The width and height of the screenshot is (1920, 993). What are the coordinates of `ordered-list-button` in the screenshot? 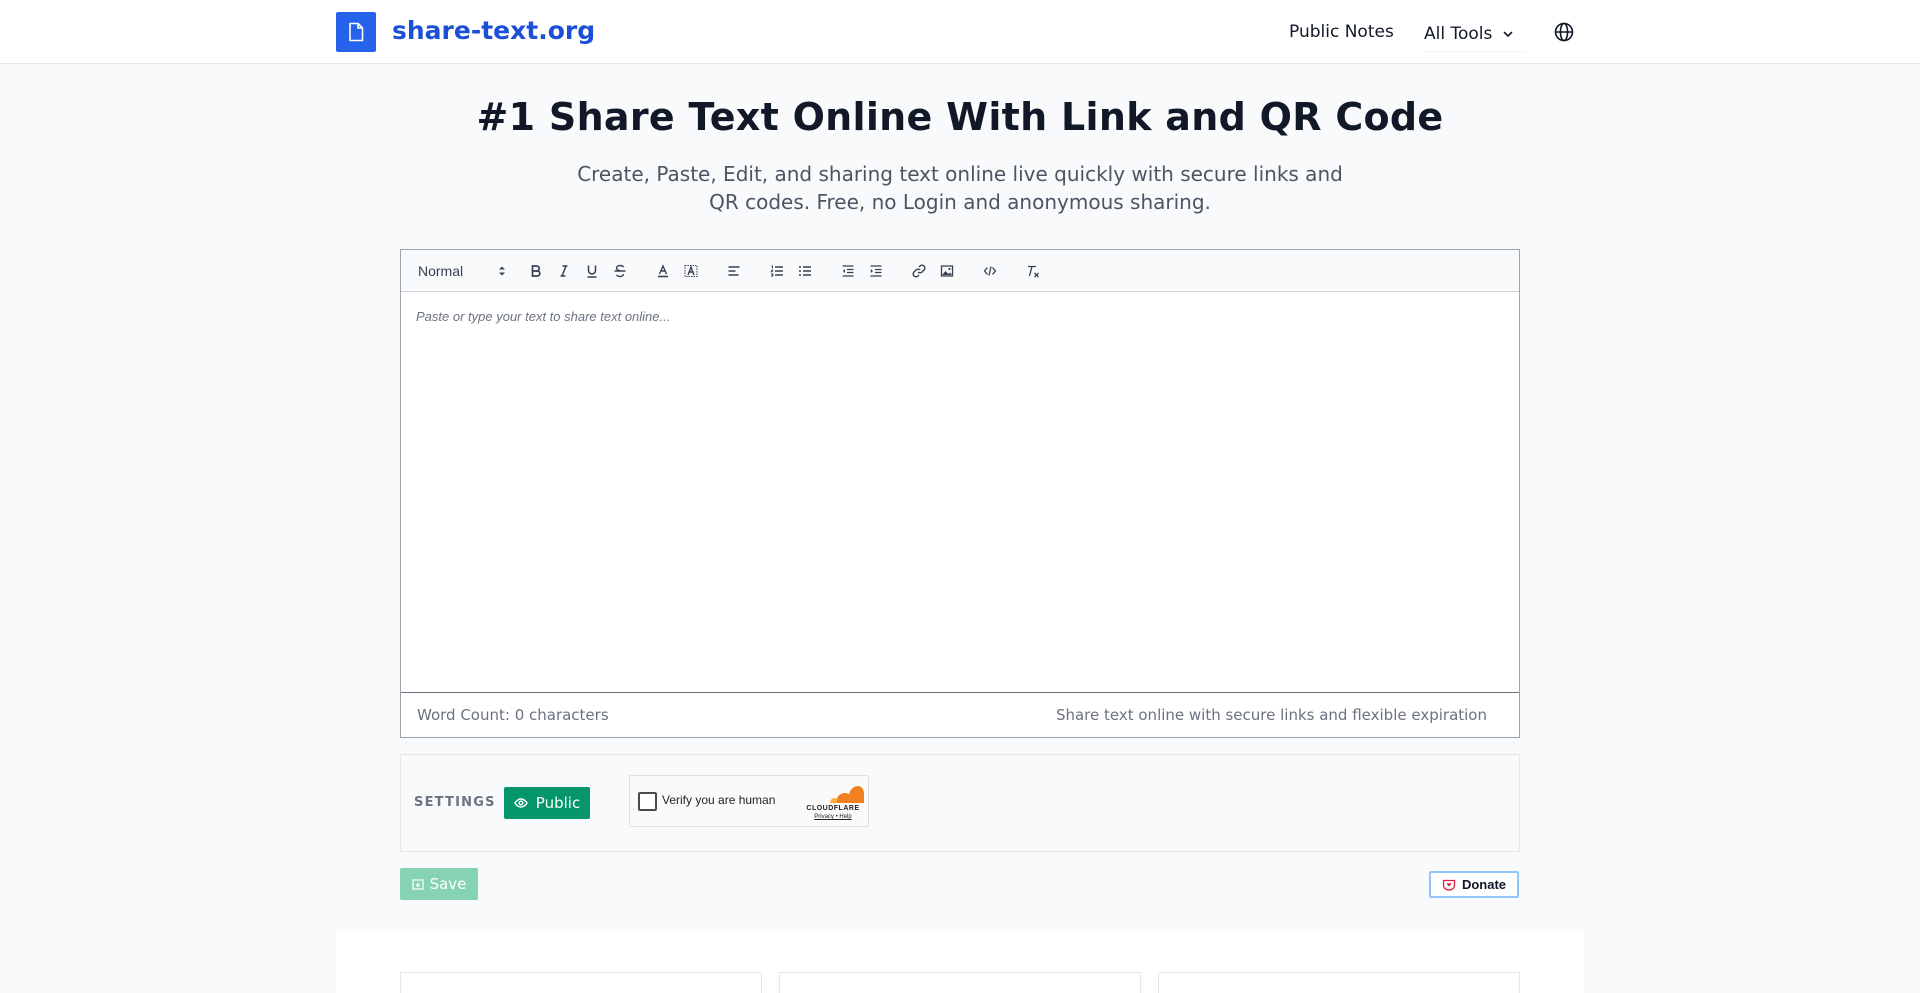 It's located at (777, 271).